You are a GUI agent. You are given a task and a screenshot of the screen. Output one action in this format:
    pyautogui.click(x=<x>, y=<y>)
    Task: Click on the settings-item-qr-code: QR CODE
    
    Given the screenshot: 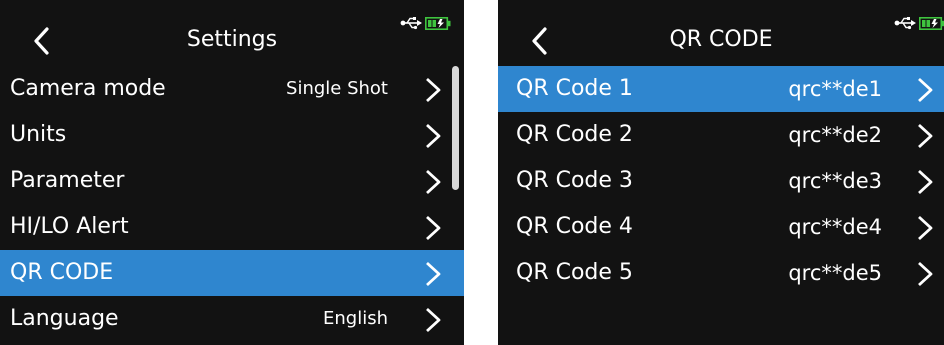 What is the action you would take?
    pyautogui.click(x=232, y=273)
    